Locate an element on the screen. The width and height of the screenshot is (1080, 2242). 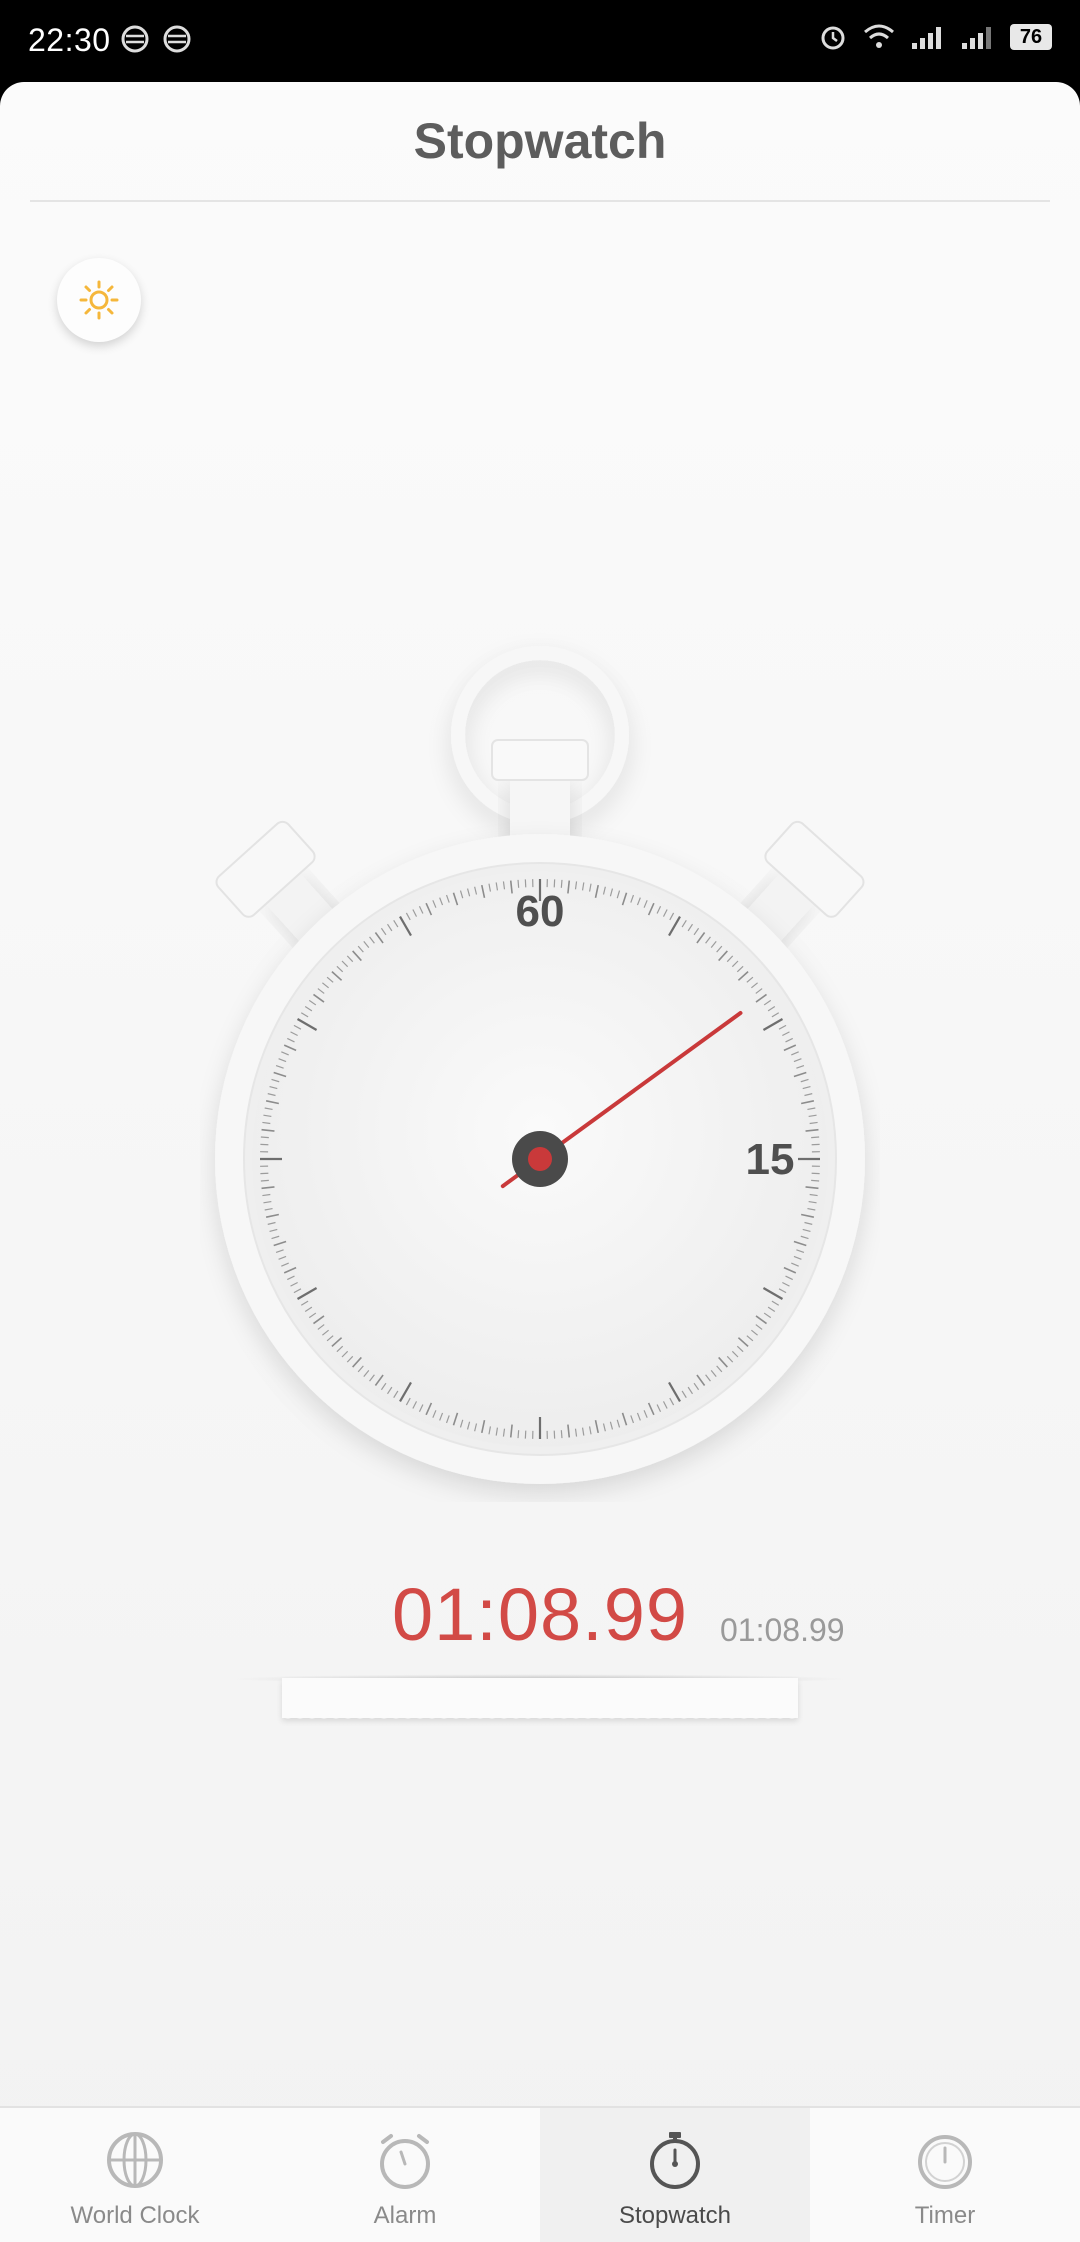
stopwatch-icon is located at coordinates (675, 2160).